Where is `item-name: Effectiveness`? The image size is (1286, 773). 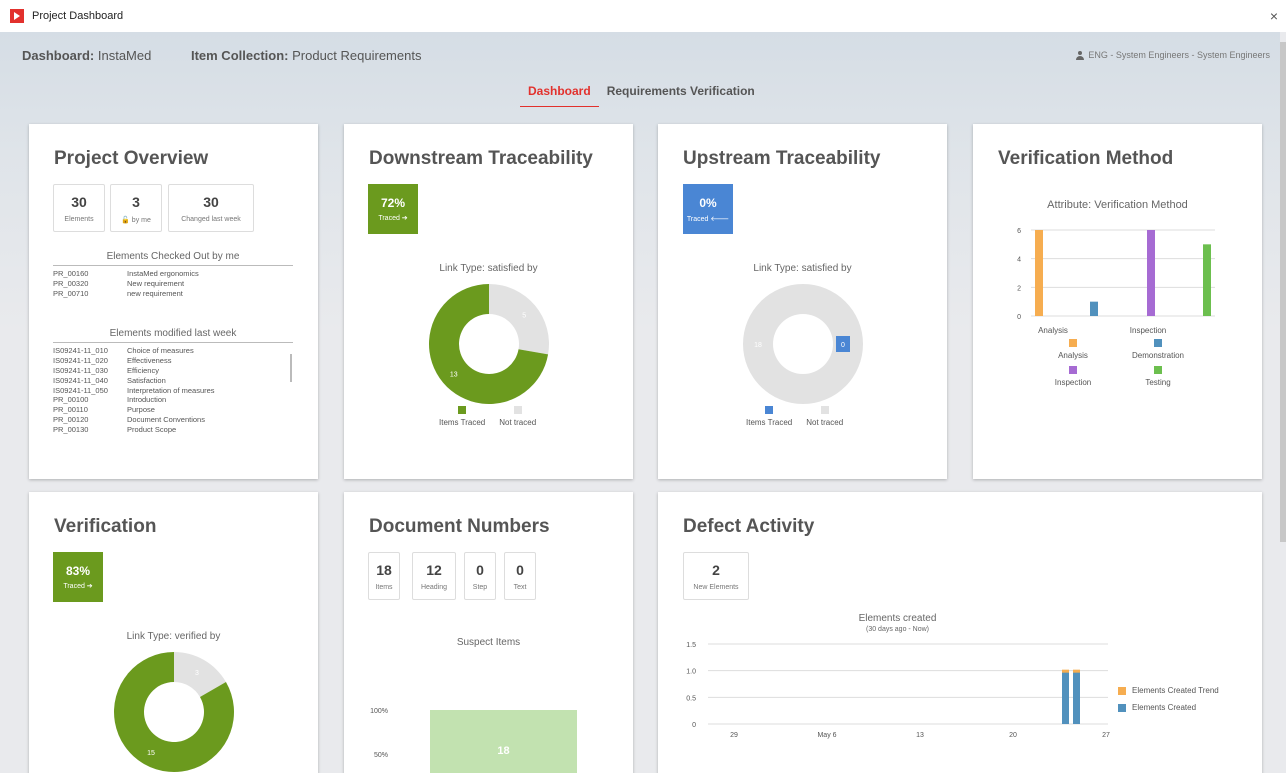
item-name: Effectiveness is located at coordinates (149, 360).